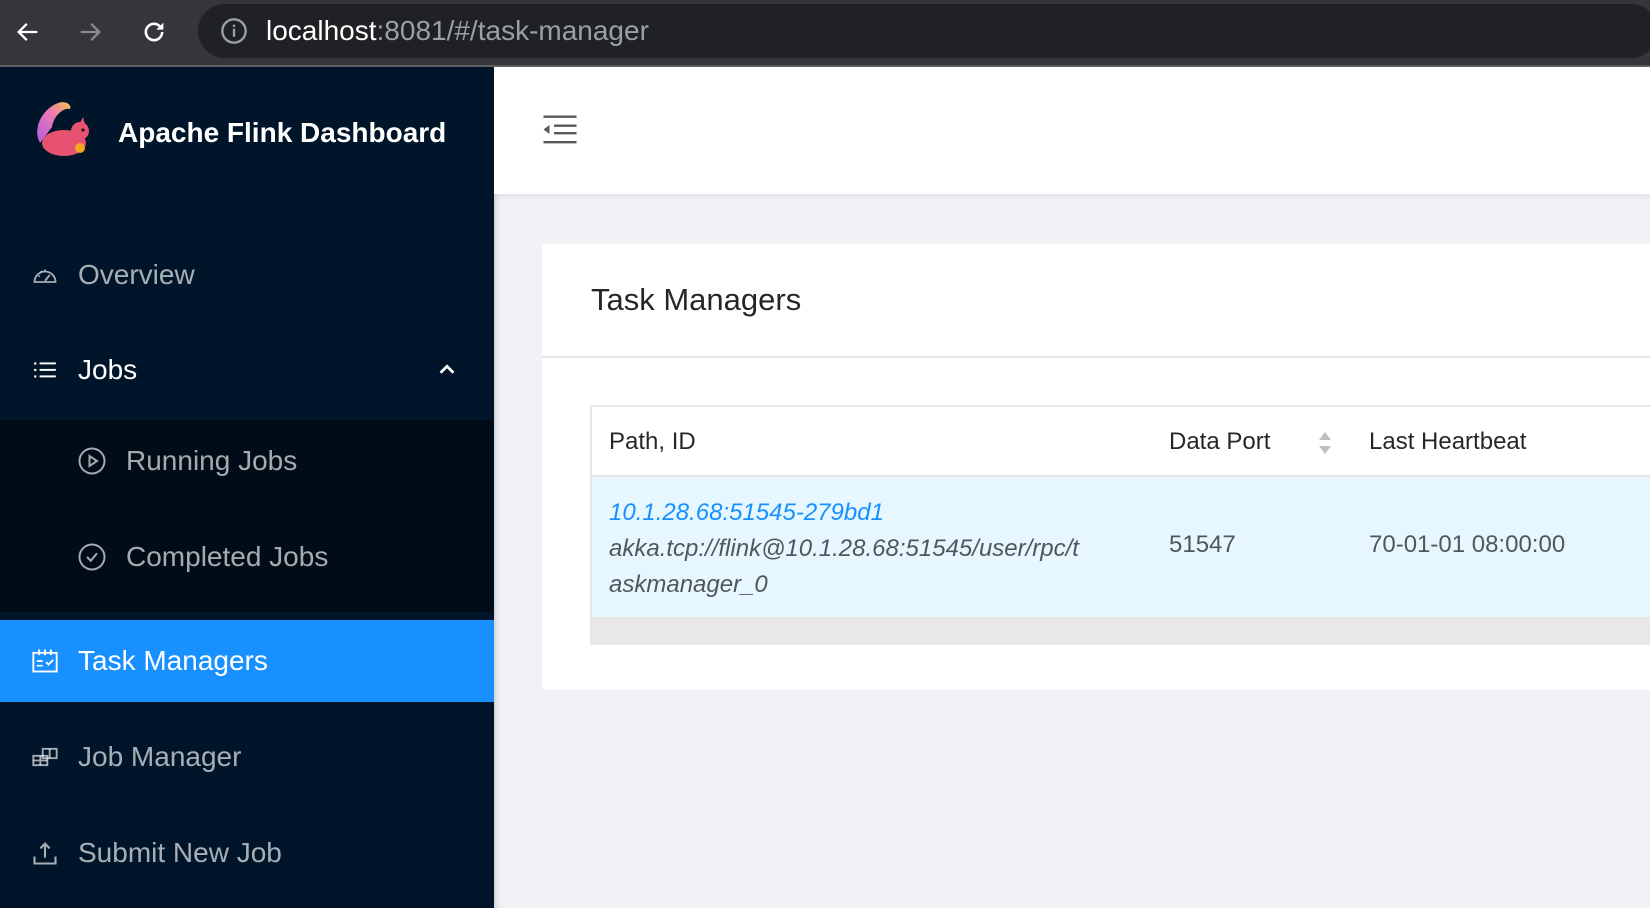  What do you see at coordinates (1219, 442) in the screenshot?
I see `column-data-port: Data Port` at bounding box center [1219, 442].